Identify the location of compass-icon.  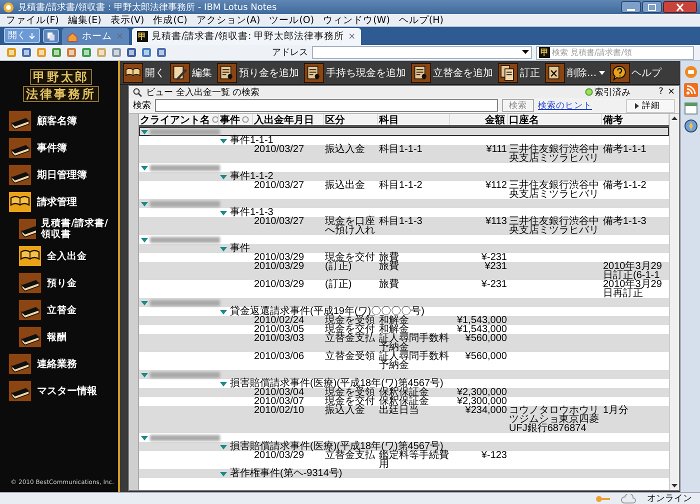
(691, 126).